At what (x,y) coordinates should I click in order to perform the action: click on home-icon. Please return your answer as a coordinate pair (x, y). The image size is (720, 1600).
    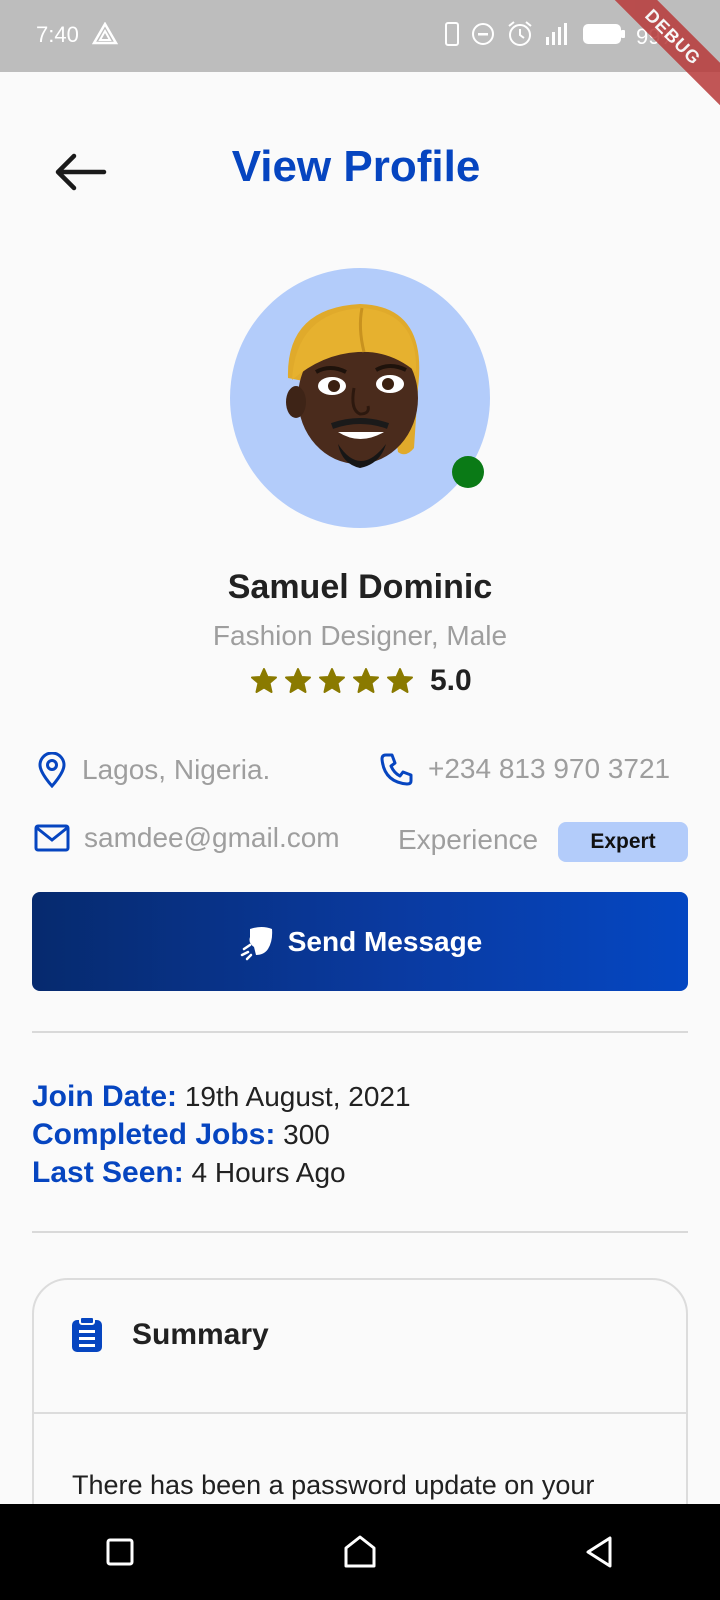
    Looking at the image, I should click on (360, 1552).